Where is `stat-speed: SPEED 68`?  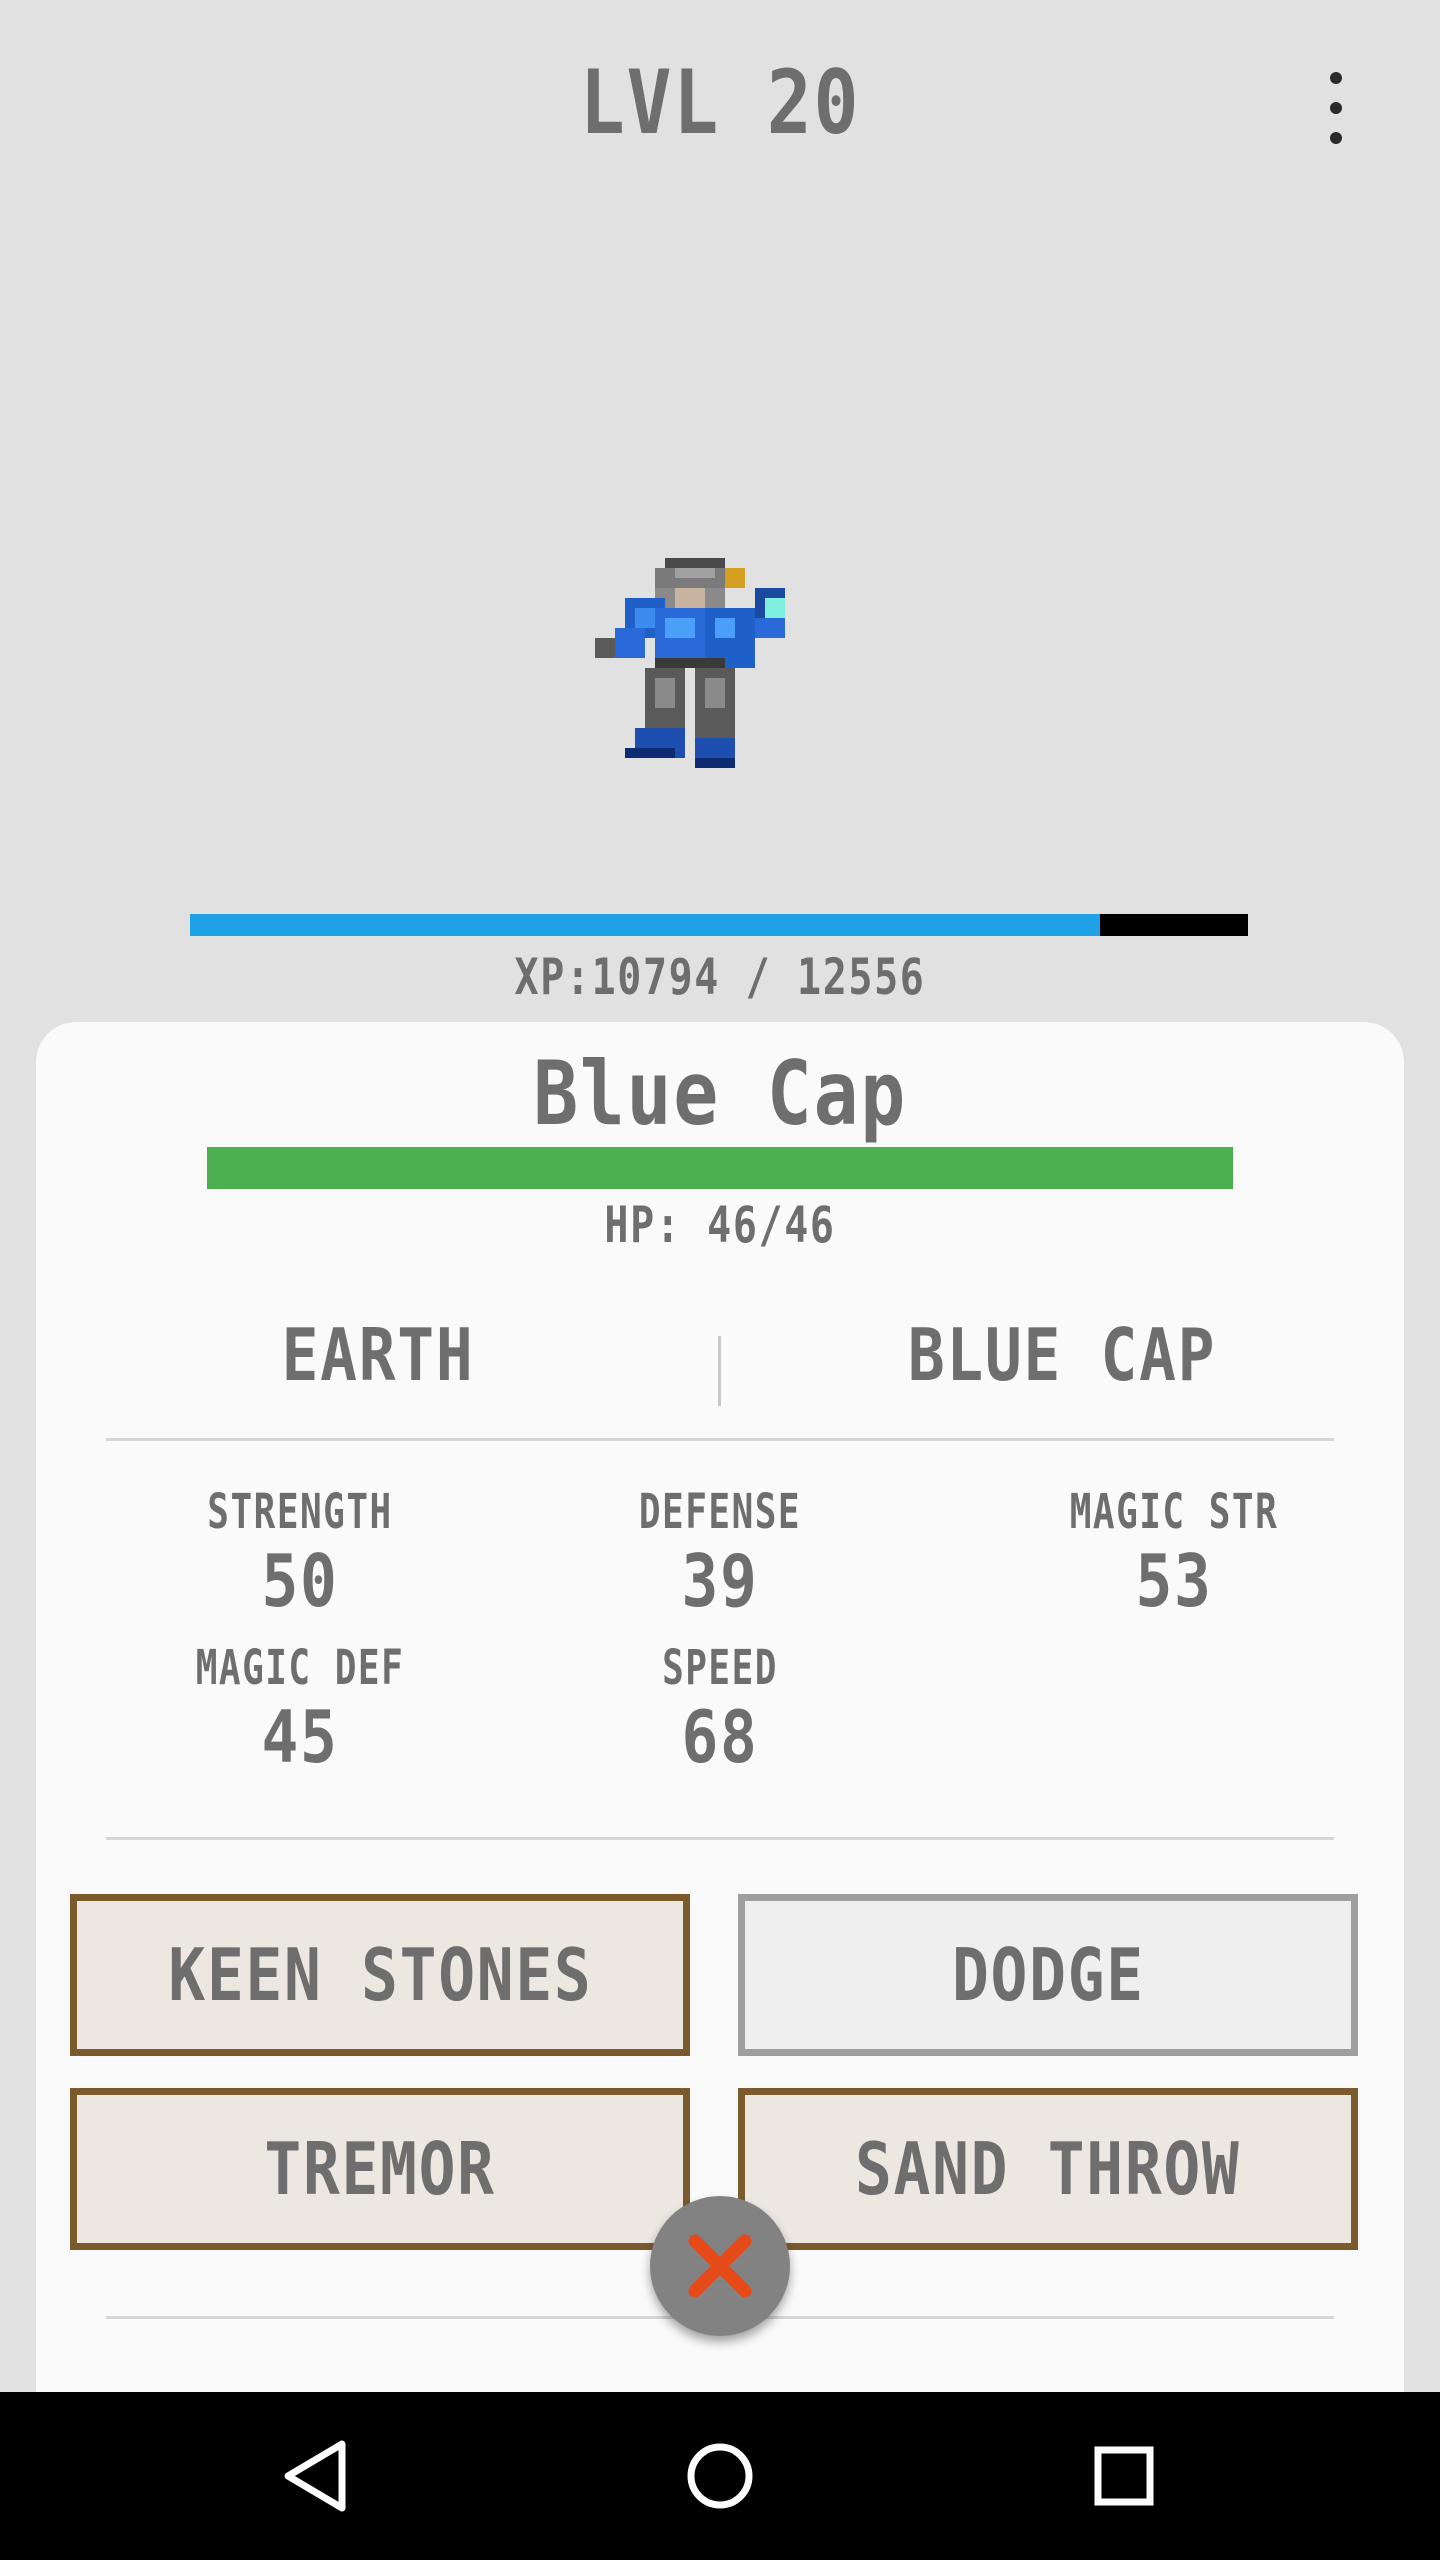 stat-speed: SPEED 68 is located at coordinates (720, 1709).